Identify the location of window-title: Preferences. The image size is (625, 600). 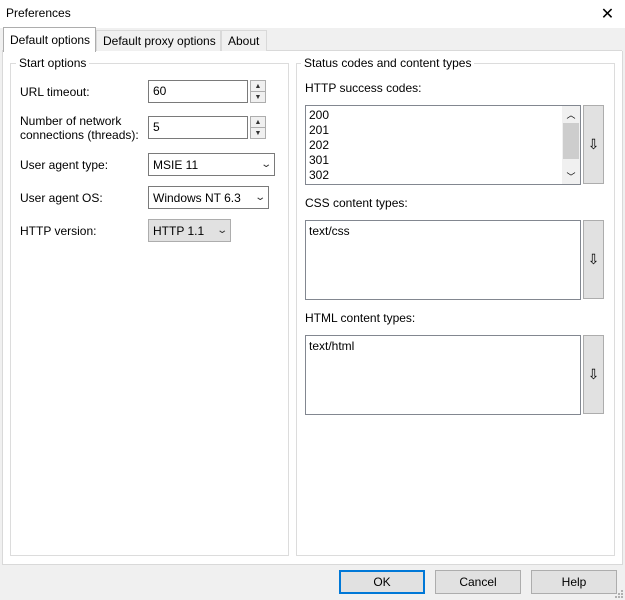
(38, 13).